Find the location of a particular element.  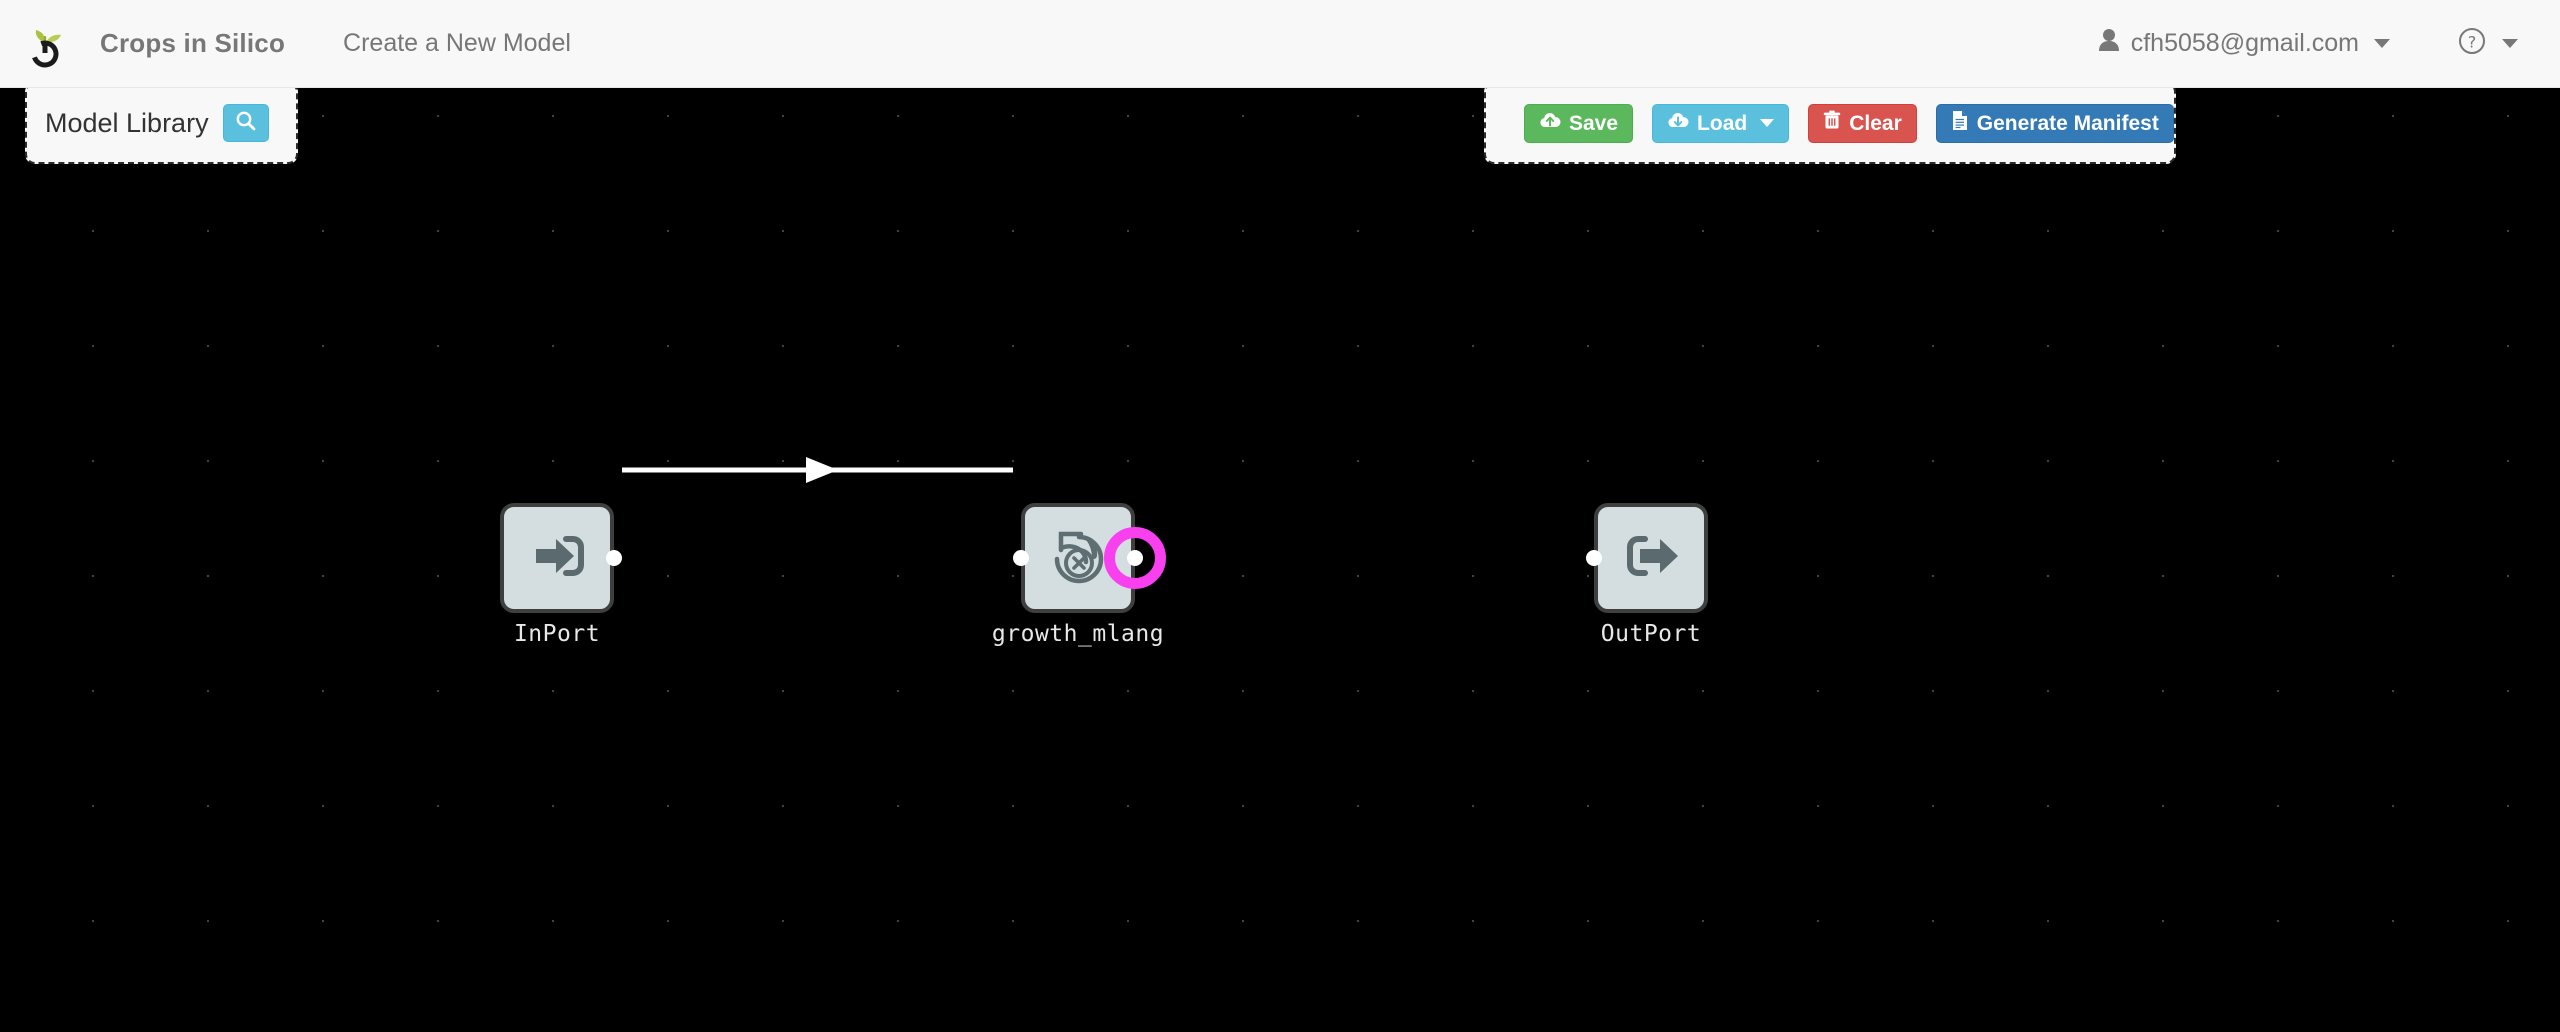

node-growth-mlang-box is located at coordinates (1078, 558).